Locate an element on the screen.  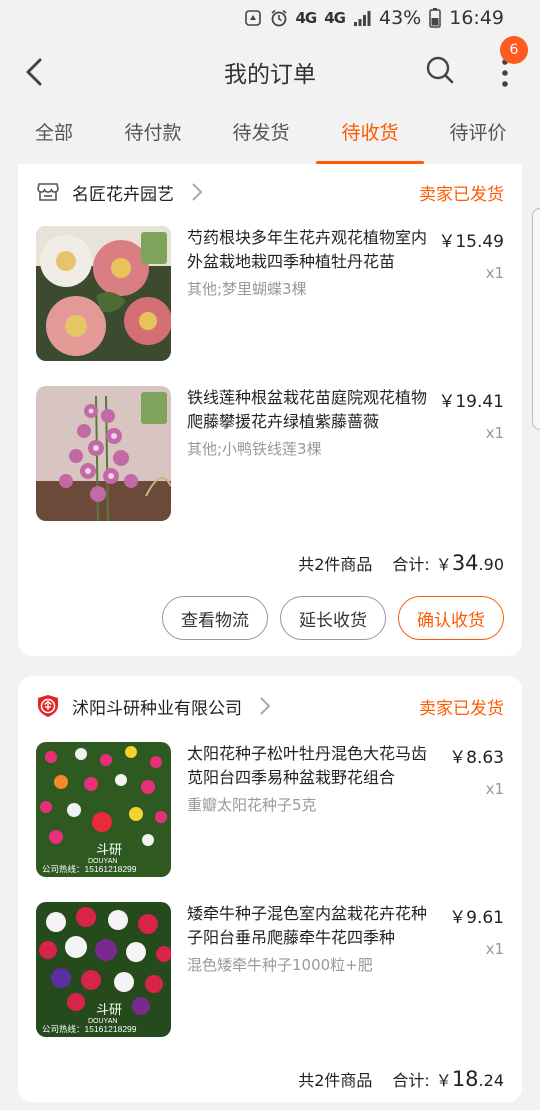
shop-name: 沭阳斗研种业有限公司 is located at coordinates (157, 708).